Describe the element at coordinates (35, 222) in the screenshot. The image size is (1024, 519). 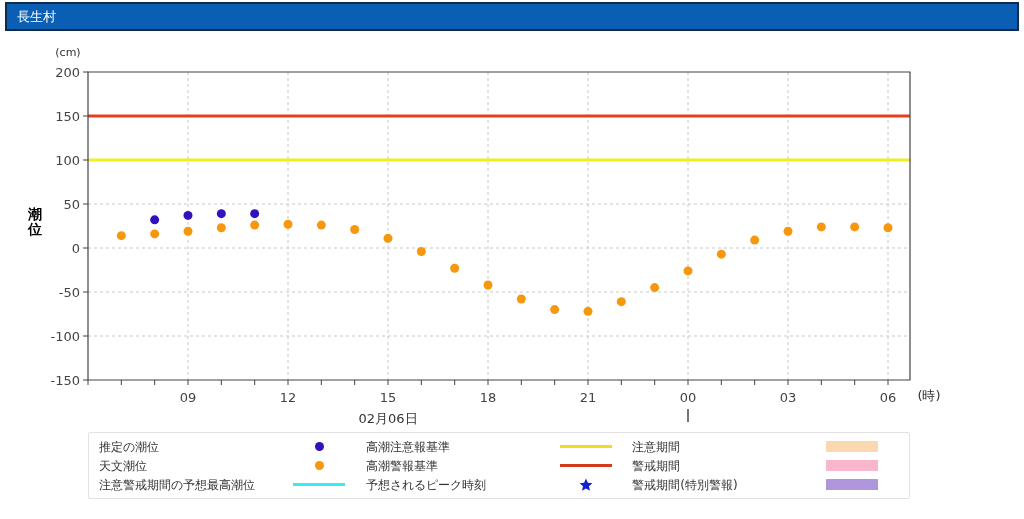
I see `axis-label: 潮位` at that location.